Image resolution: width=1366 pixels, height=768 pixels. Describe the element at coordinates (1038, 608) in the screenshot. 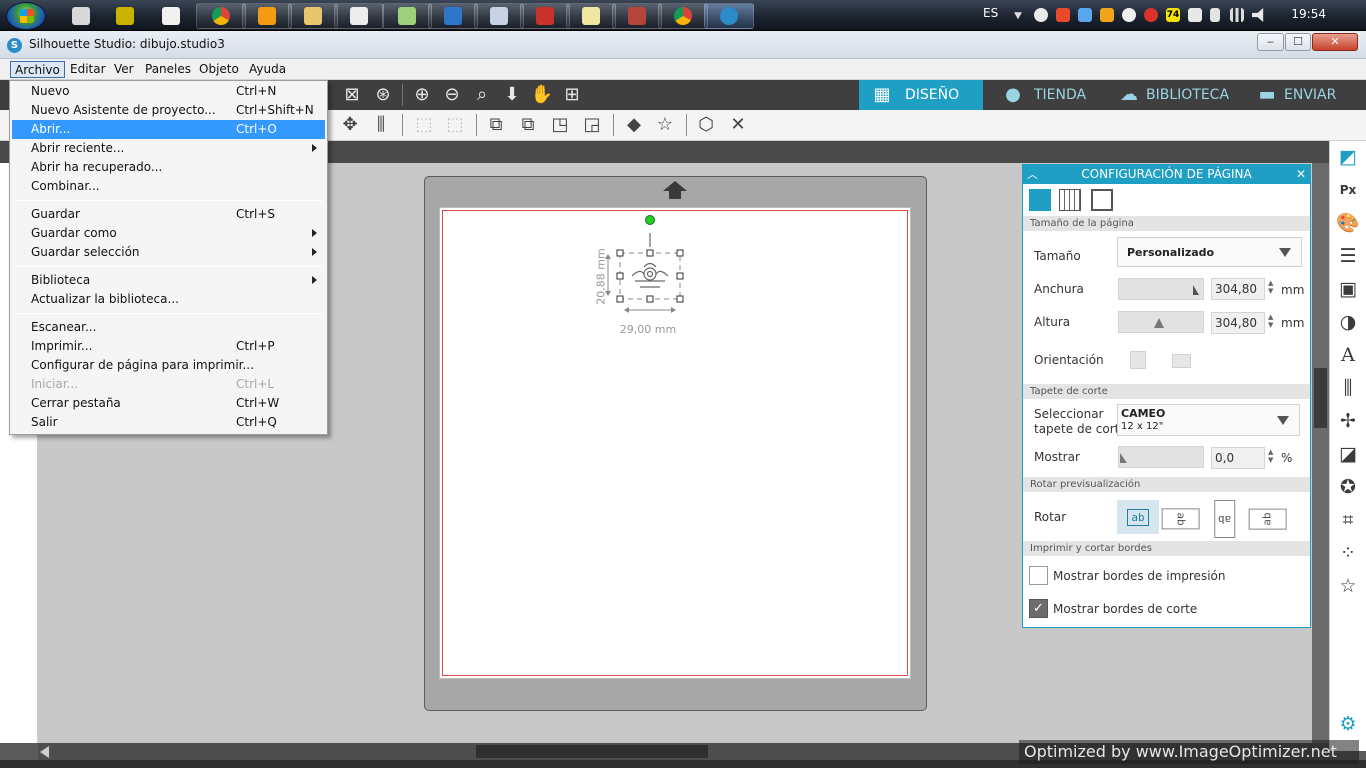

I see `cut-borders-checkbox: ✓` at that location.